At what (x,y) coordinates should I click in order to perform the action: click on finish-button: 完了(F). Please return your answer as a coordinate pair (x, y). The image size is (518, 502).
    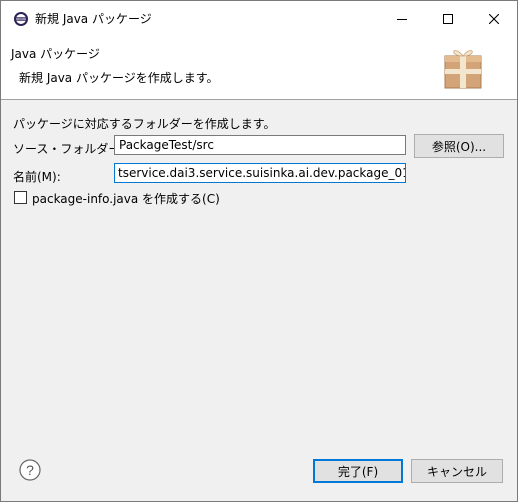
    Looking at the image, I should click on (358, 471).